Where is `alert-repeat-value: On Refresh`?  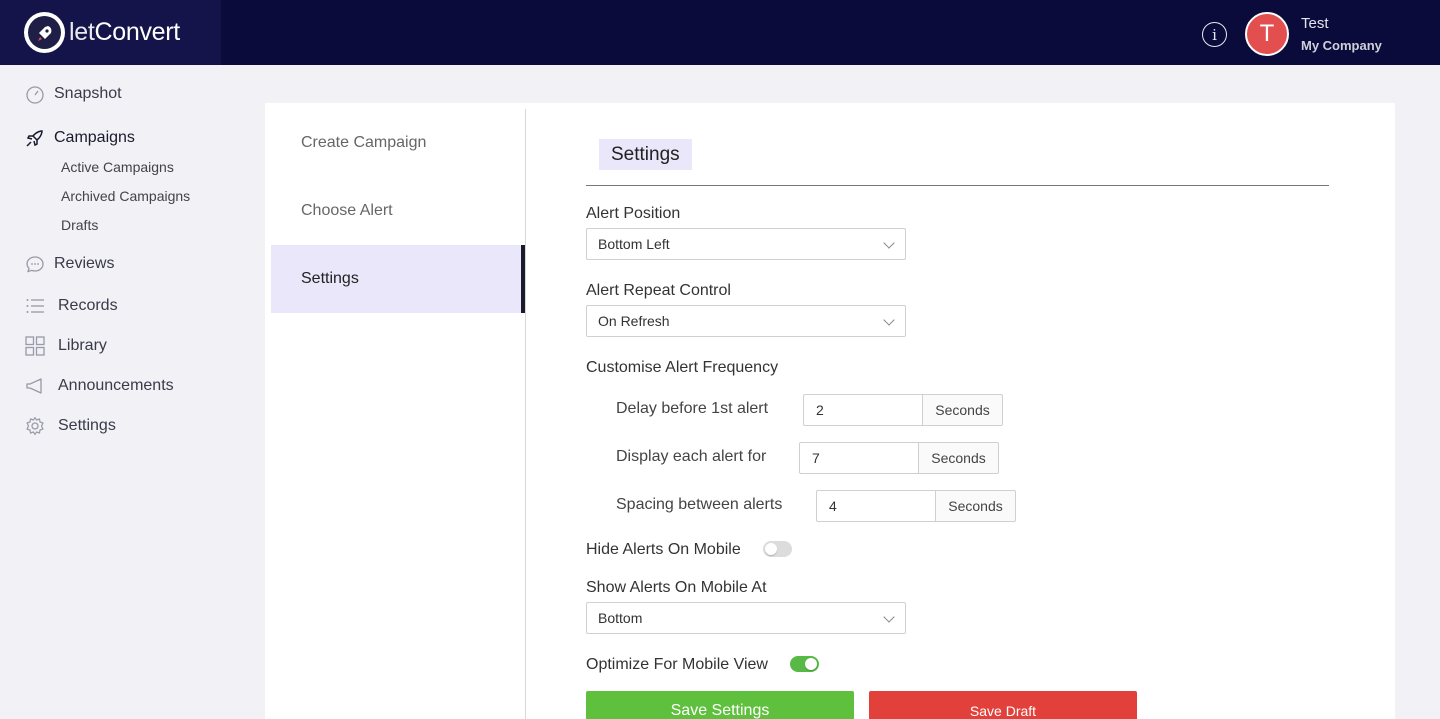 alert-repeat-value: On Refresh is located at coordinates (634, 321).